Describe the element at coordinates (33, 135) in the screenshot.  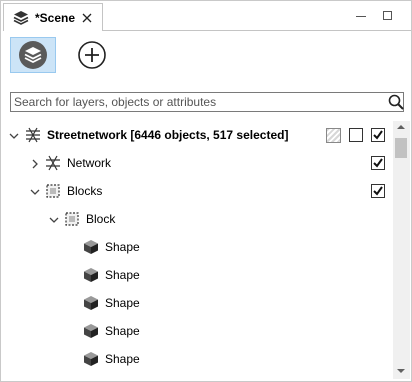
I see `street-network-icon` at that location.